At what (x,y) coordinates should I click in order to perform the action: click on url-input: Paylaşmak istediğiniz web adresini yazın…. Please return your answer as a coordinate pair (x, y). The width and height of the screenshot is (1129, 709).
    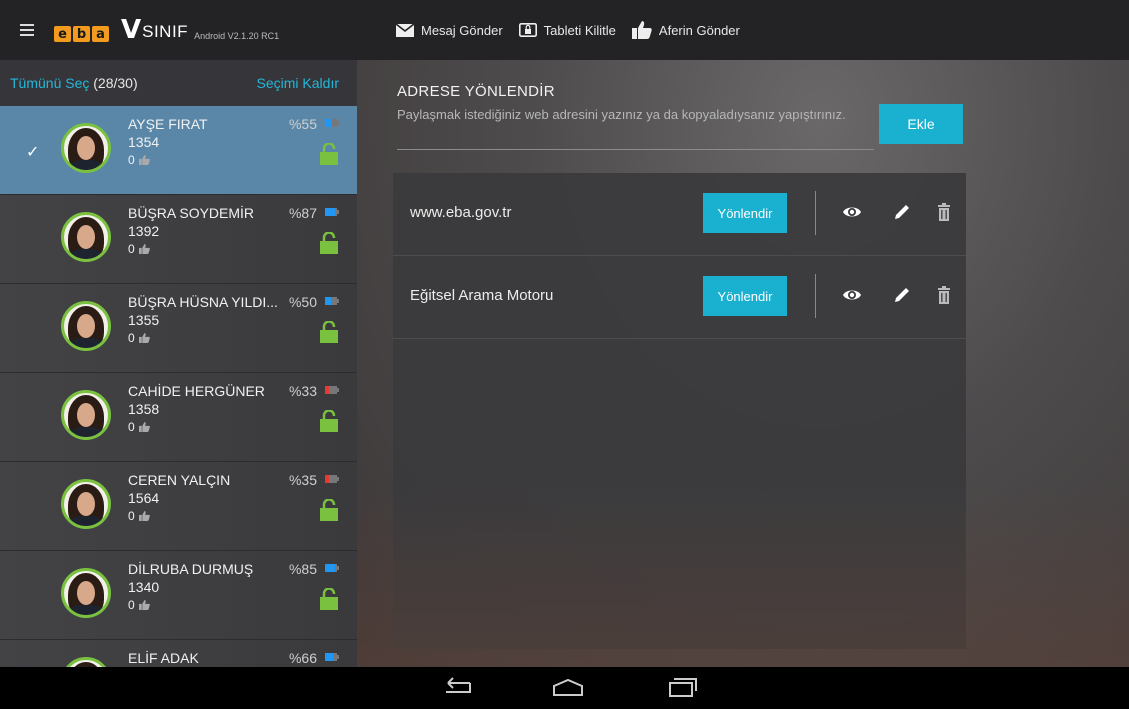
    Looking at the image, I should click on (635, 128).